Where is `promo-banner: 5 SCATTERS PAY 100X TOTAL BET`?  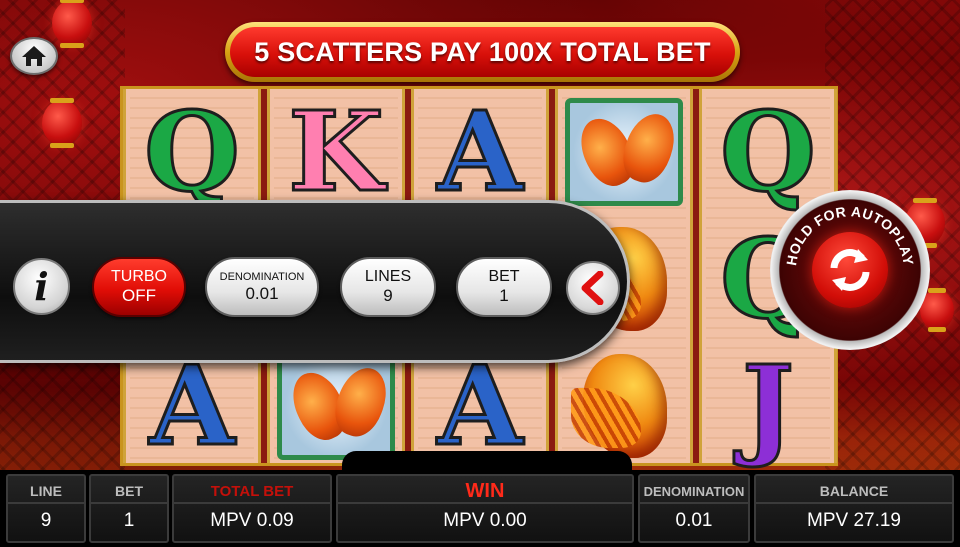 promo-banner: 5 SCATTERS PAY 100X TOTAL BET is located at coordinates (482, 52).